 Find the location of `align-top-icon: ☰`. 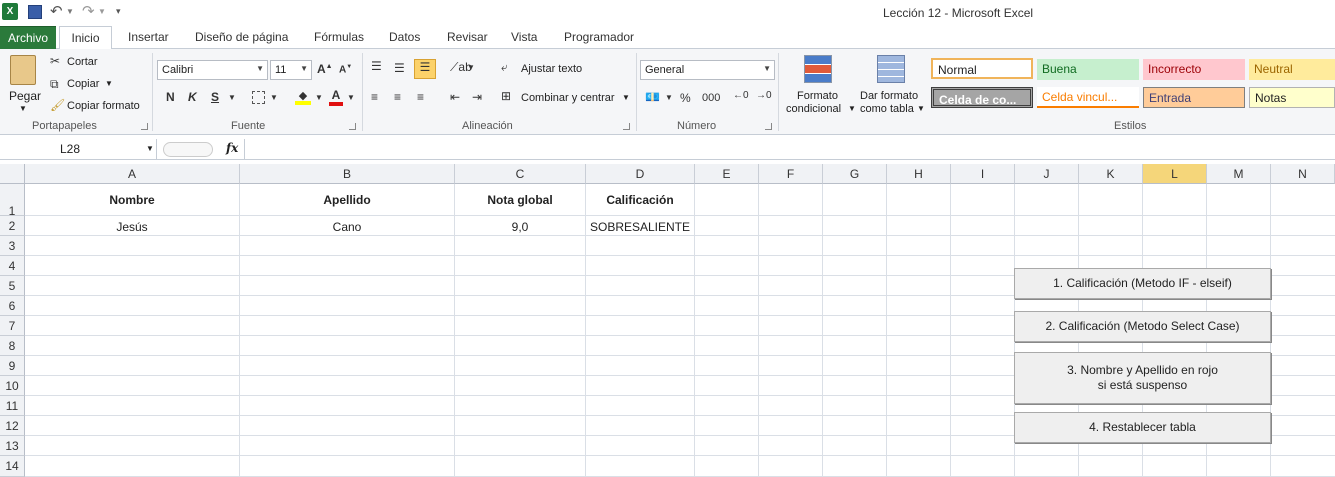

align-top-icon: ☰ is located at coordinates (376, 66).